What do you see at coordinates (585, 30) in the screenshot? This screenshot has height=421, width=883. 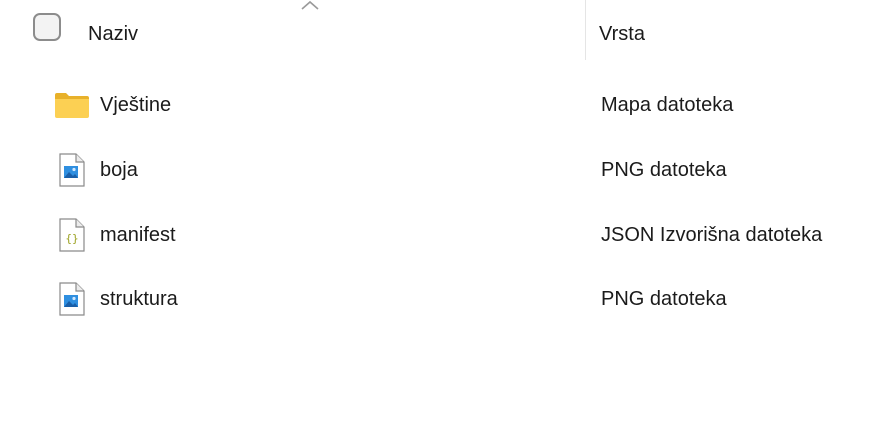 I see `column-divider` at bounding box center [585, 30].